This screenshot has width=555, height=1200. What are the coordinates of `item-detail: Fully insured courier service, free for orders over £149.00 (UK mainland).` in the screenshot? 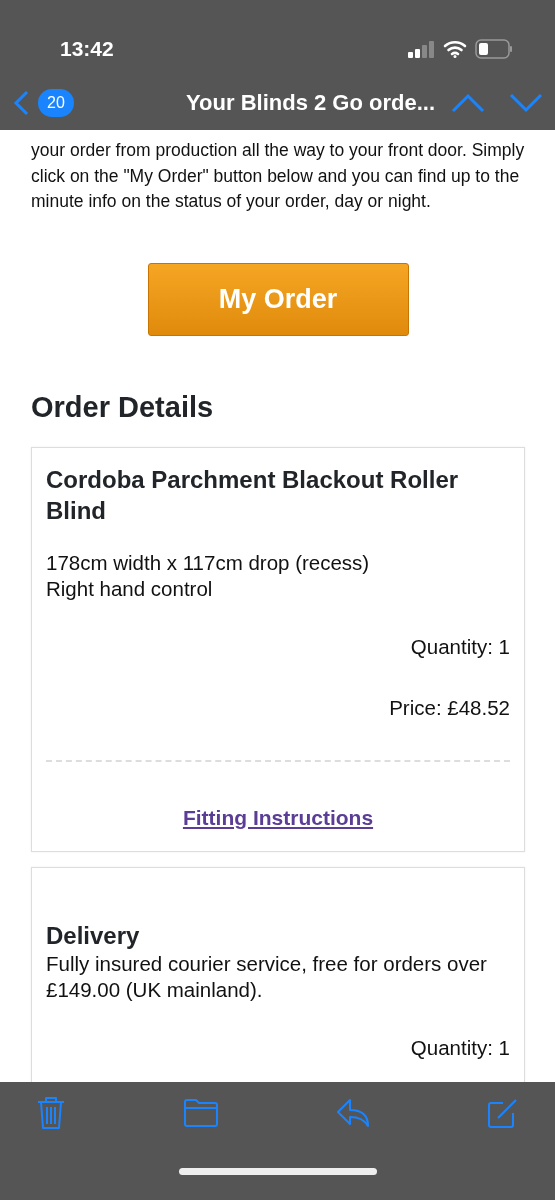 It's located at (267, 977).